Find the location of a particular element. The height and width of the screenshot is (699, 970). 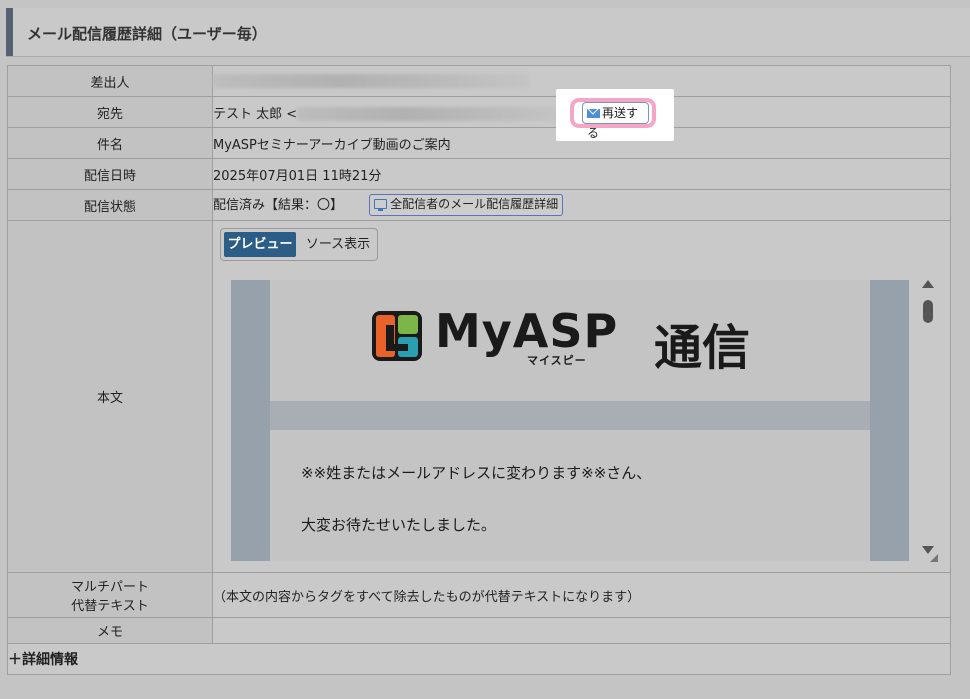

preview-band is located at coordinates (570, 415).